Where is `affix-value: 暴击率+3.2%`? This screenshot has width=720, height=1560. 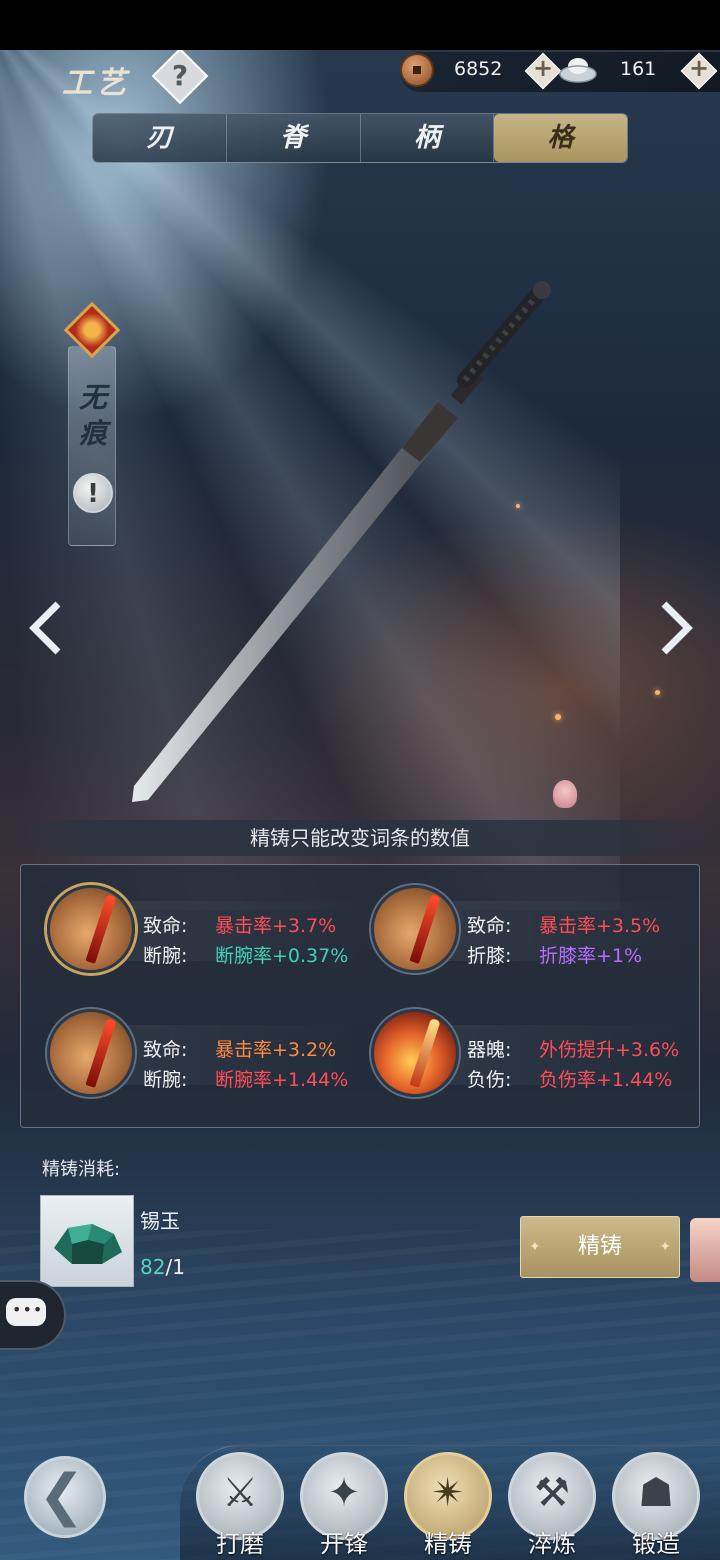 affix-value: 暴击率+3.2% is located at coordinates (276, 1050).